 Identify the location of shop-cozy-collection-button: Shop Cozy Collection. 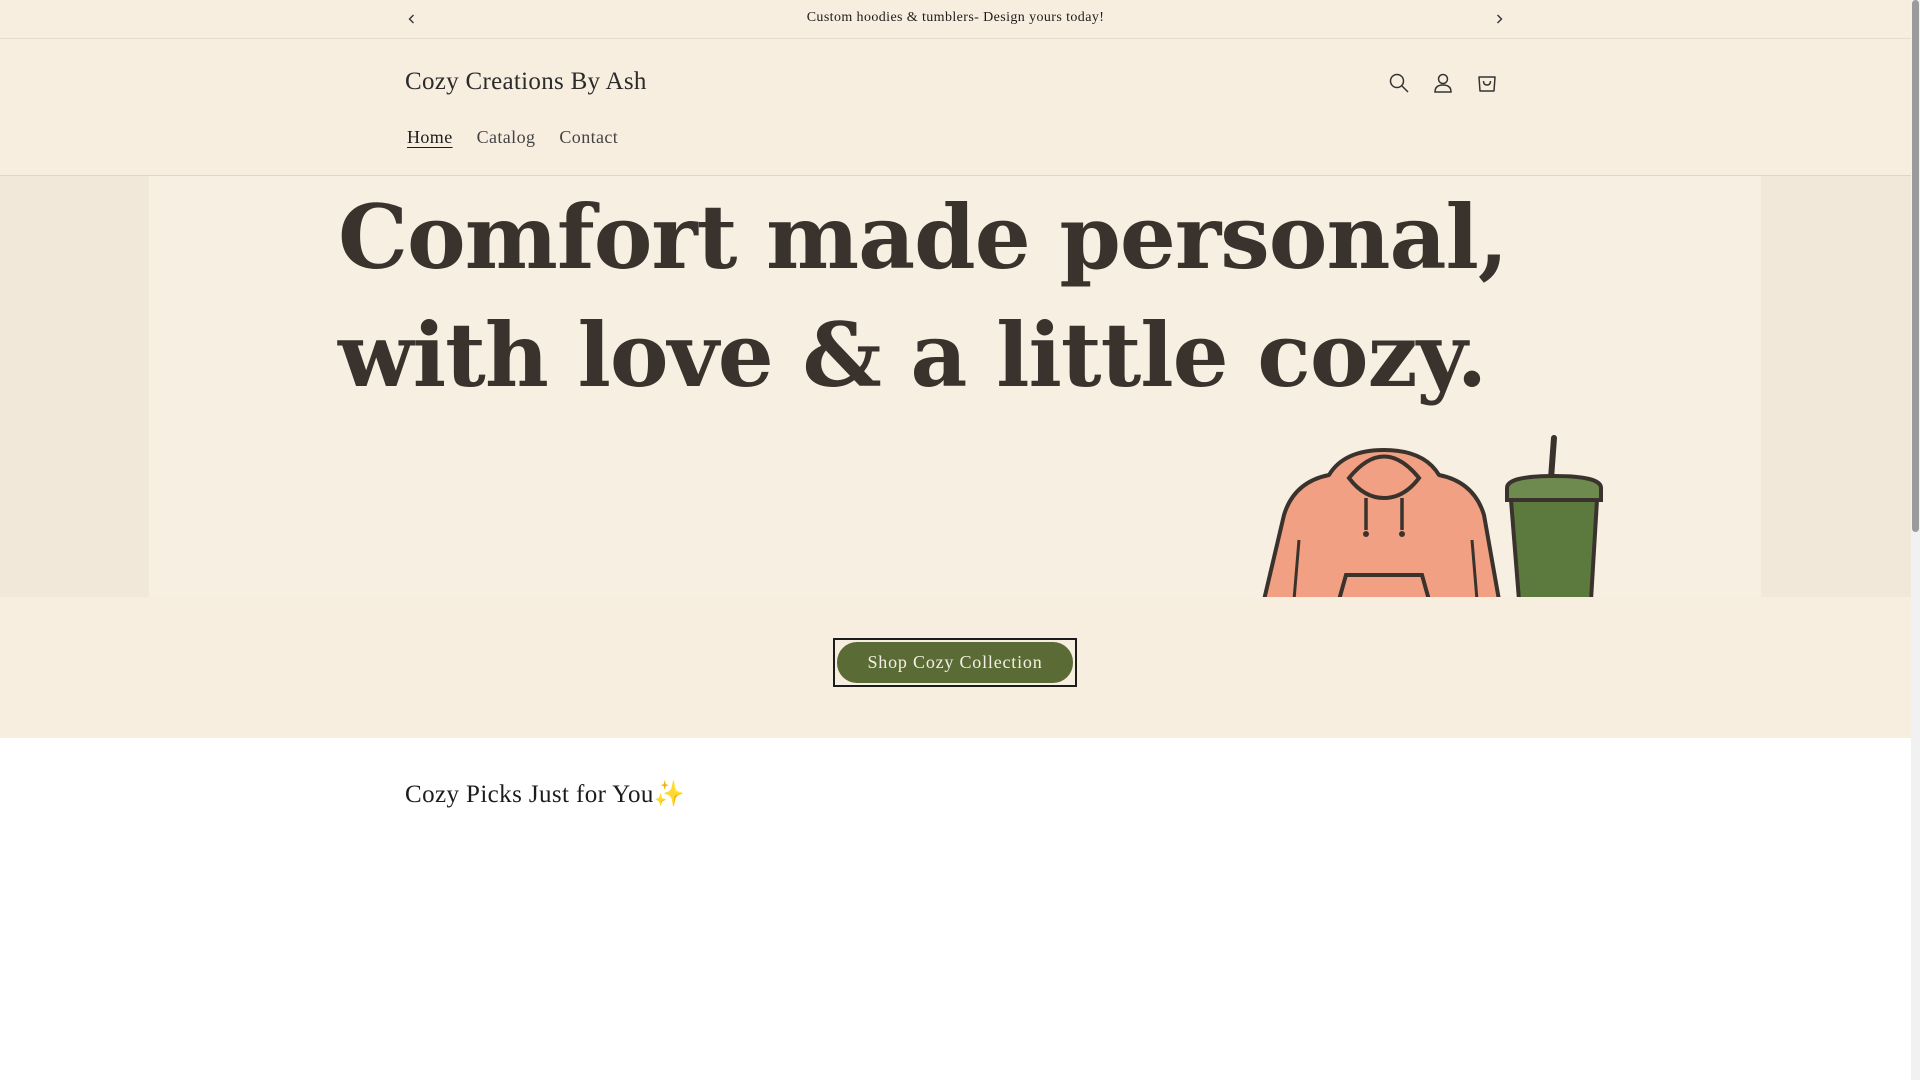
(955, 662).